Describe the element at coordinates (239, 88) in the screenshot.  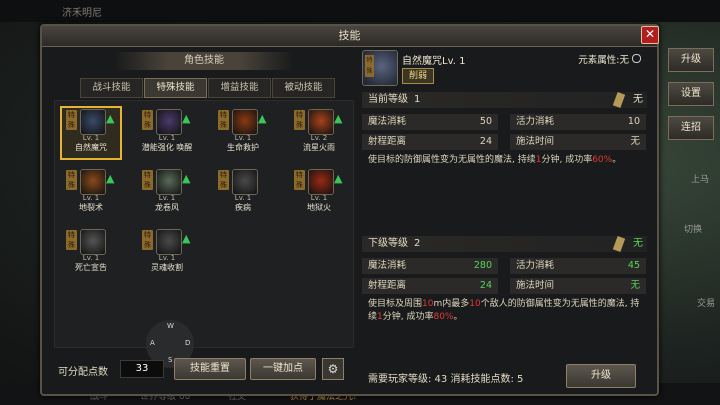
I see `tab-buff: 增益技能` at that location.